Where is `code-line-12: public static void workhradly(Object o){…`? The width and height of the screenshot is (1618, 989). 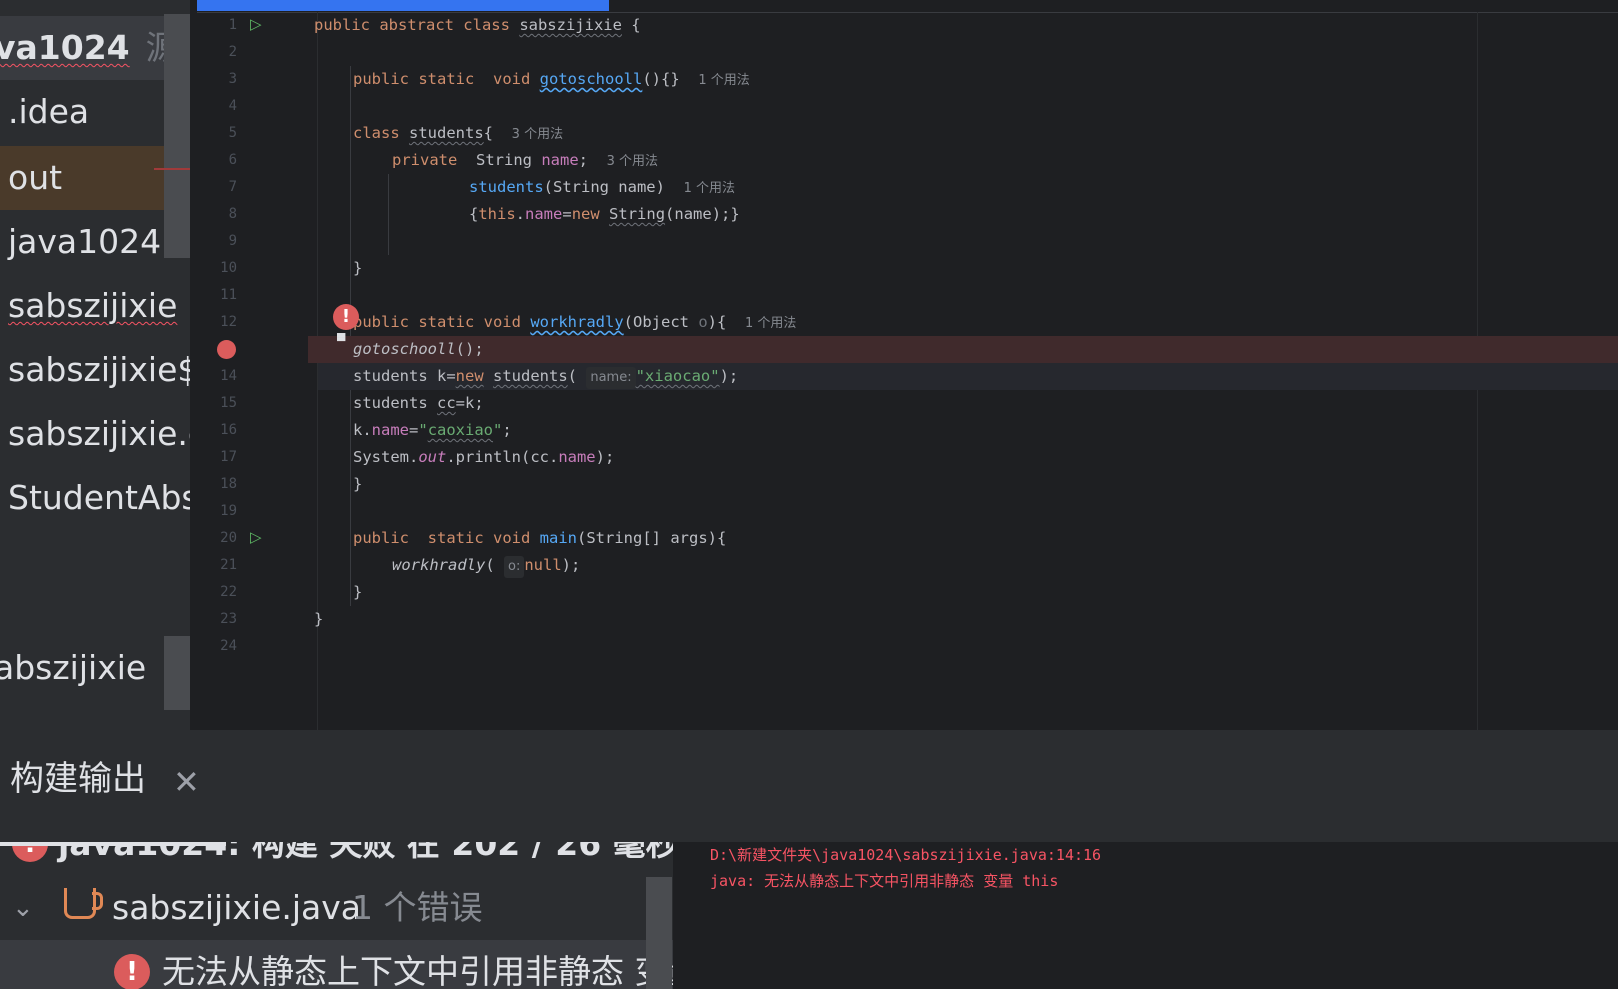
code-line-12: public static void workhradly(Object o){… is located at coordinates (575, 322).